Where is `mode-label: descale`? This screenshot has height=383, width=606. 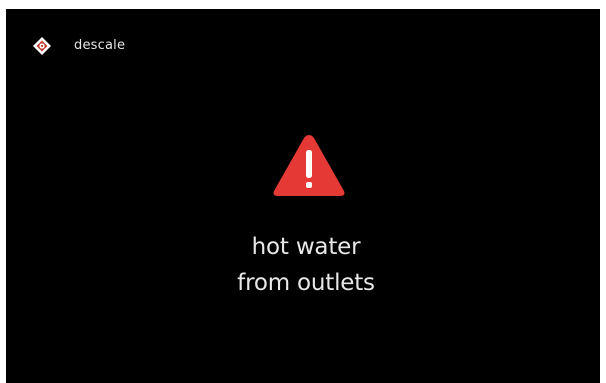
mode-label: descale is located at coordinates (100, 45).